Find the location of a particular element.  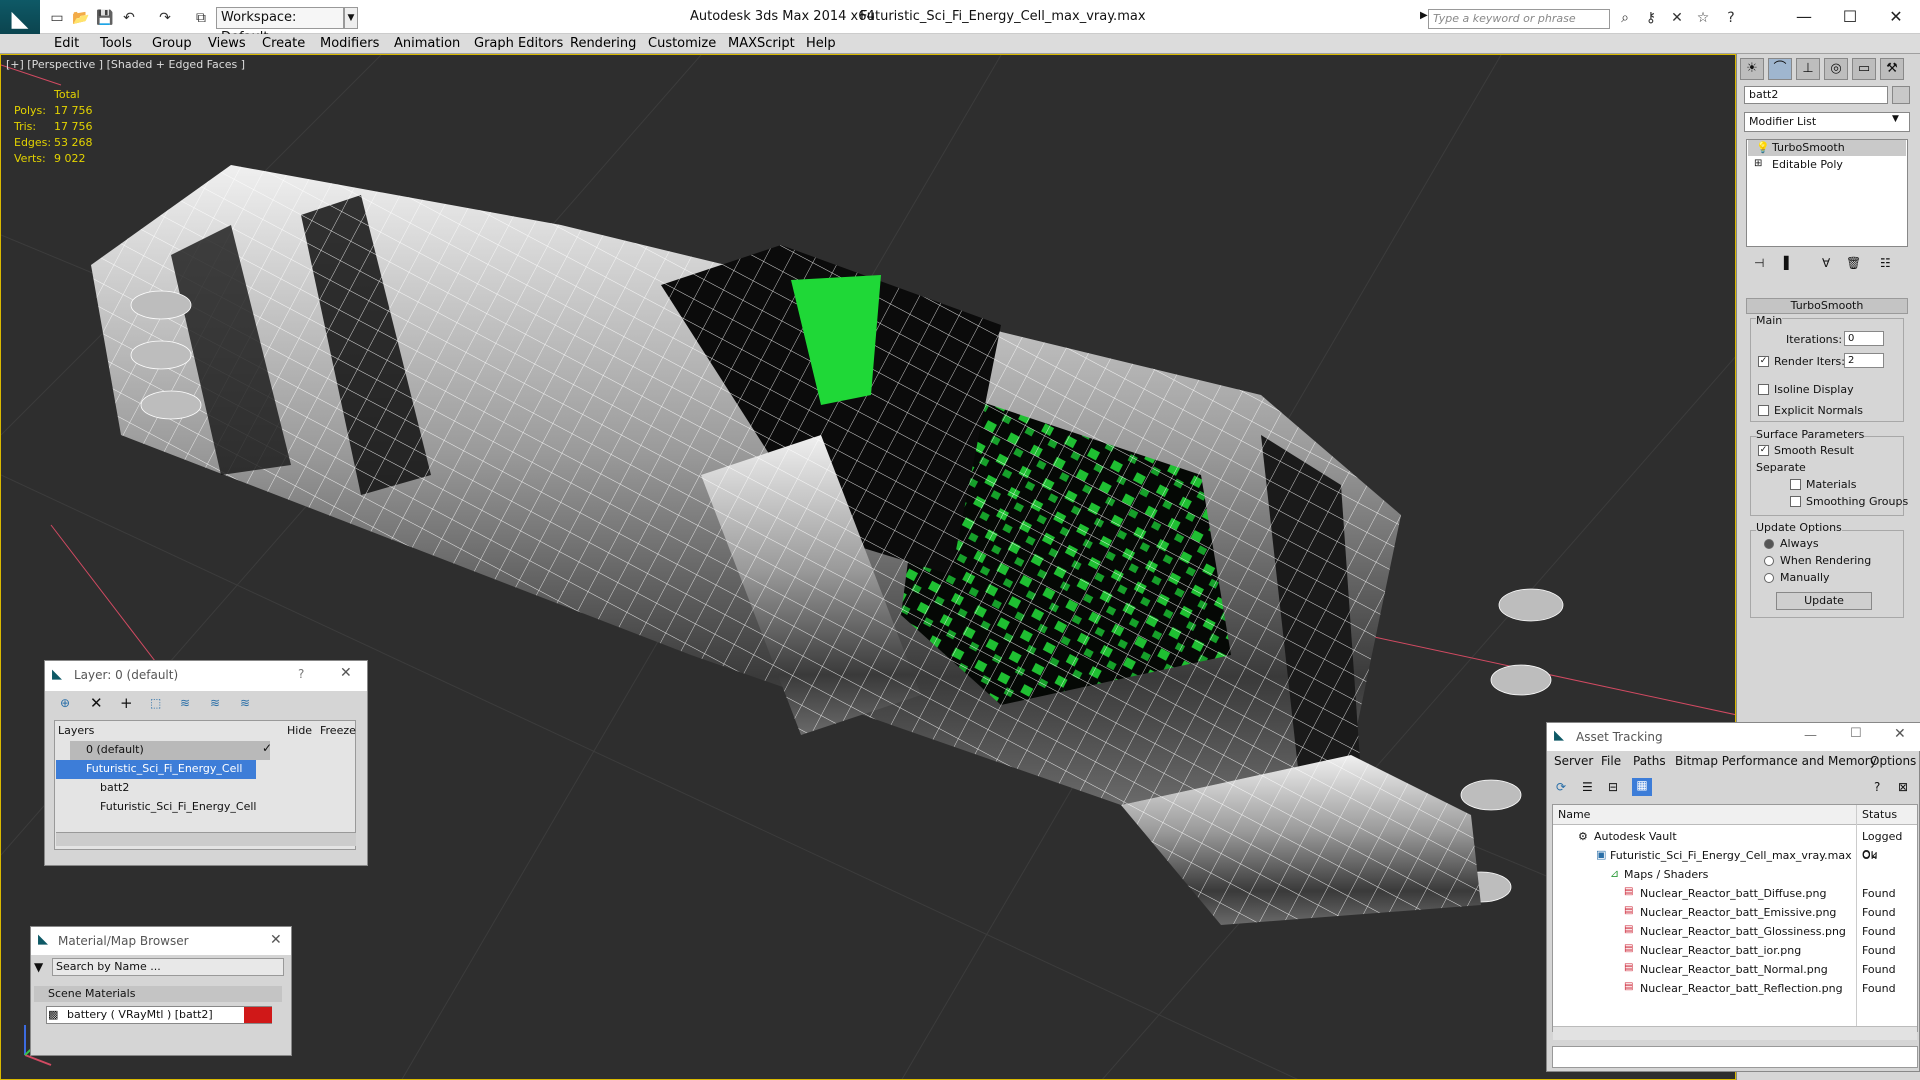

hierarchy-tab-icon: ⊥ is located at coordinates (1808, 69).